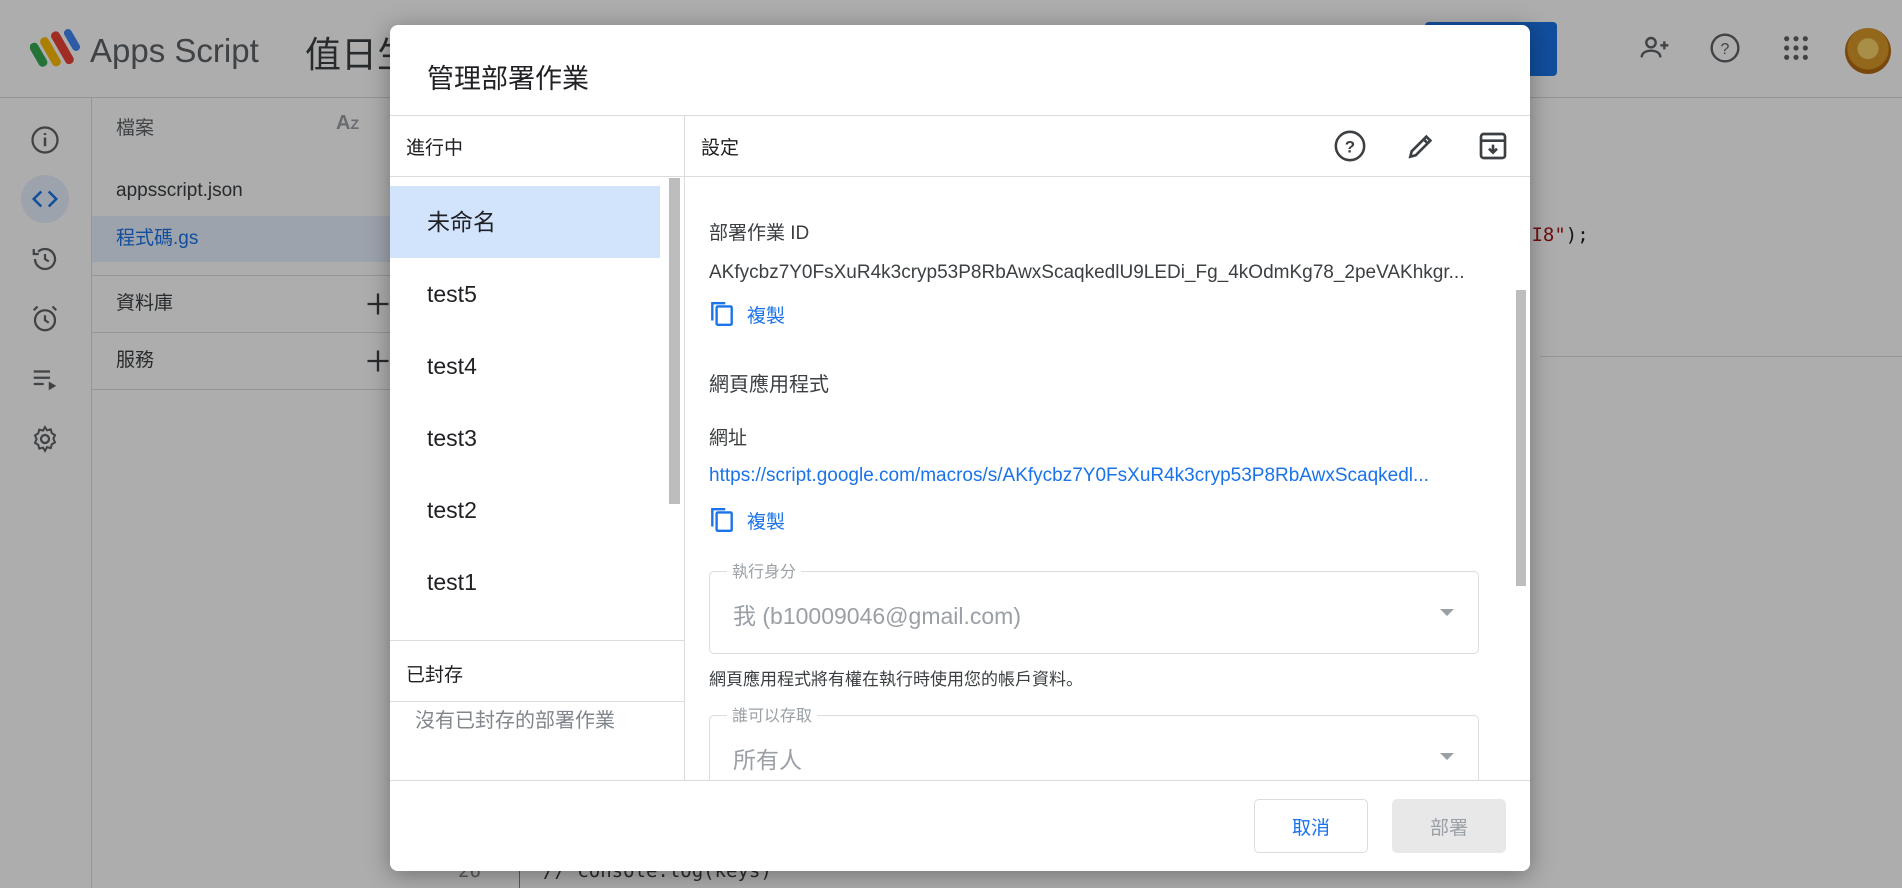 The image size is (1902, 888). I want to click on active-header: 進行中, so click(435, 148).